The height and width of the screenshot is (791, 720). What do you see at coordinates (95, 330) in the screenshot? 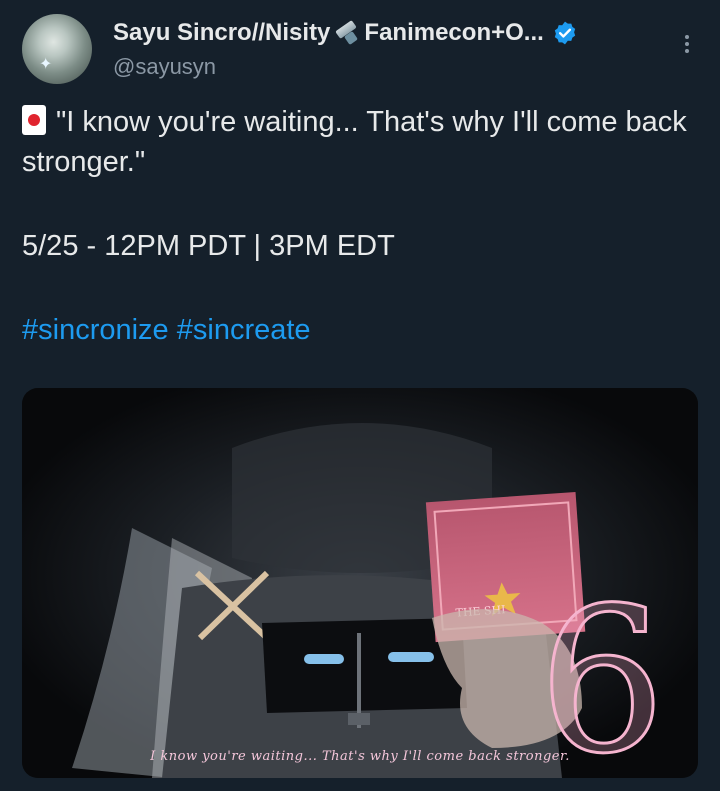
I see `hashtag-link: #sincronize` at bounding box center [95, 330].